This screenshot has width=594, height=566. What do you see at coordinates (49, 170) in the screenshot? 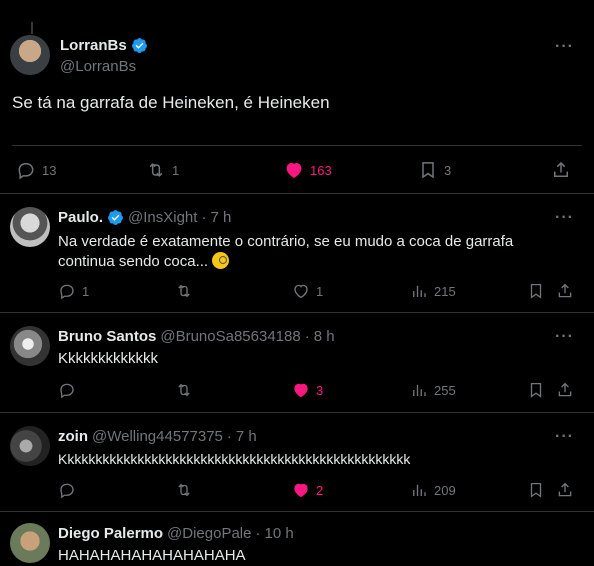
I see `reply-count: 13` at bounding box center [49, 170].